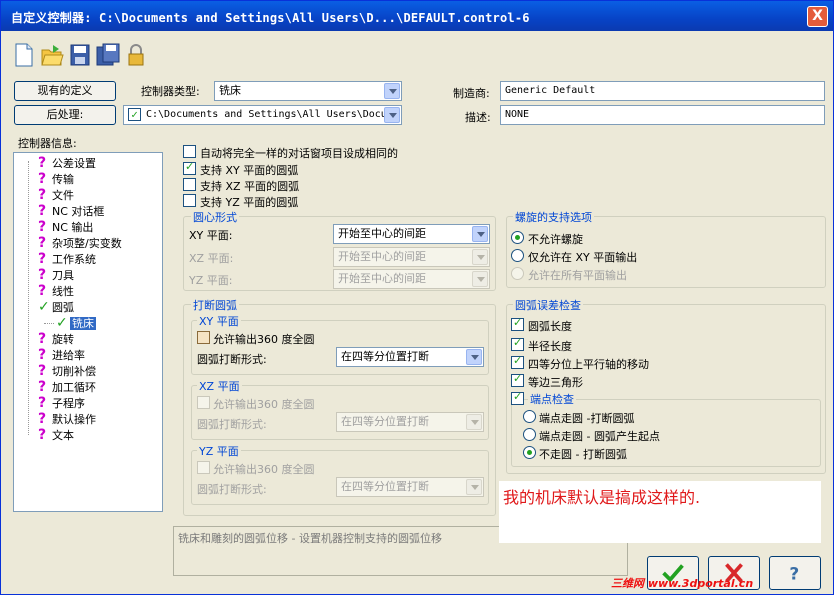 This screenshot has height=595, width=834. I want to click on xy-break-form-select: 在四等分位置打断, so click(410, 357).